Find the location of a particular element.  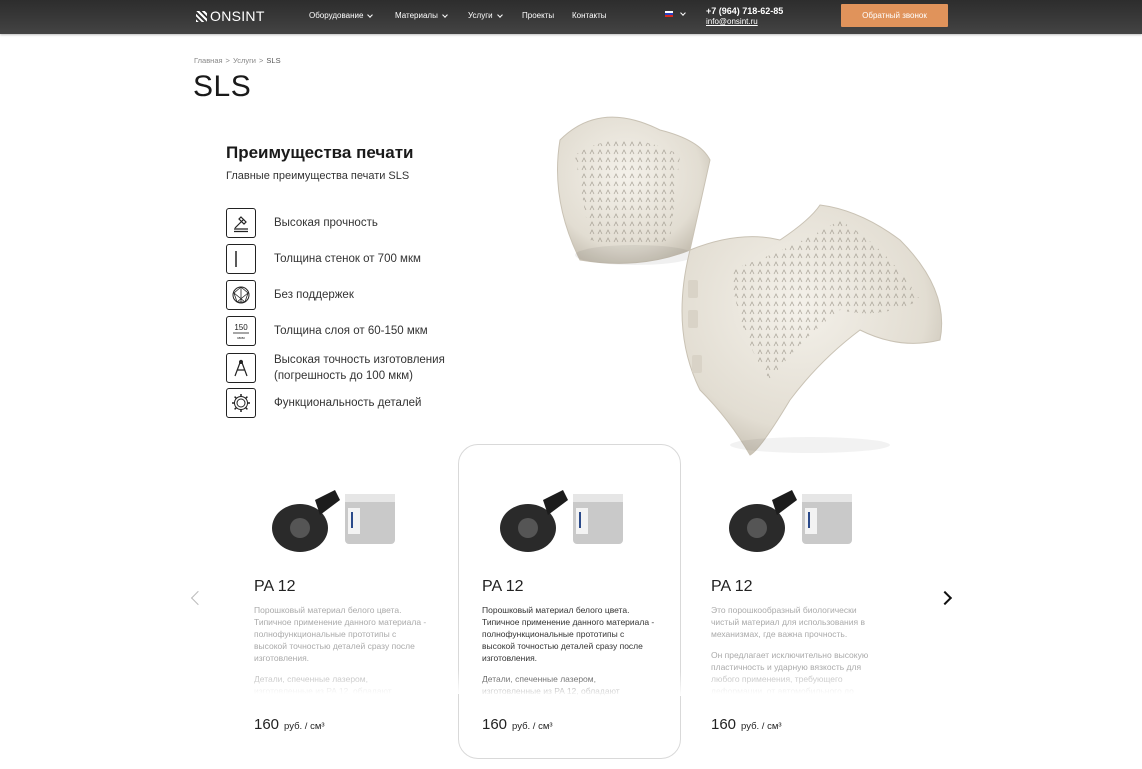

advantage-item: Толщина стенок от 700 мкм is located at coordinates (376, 259).